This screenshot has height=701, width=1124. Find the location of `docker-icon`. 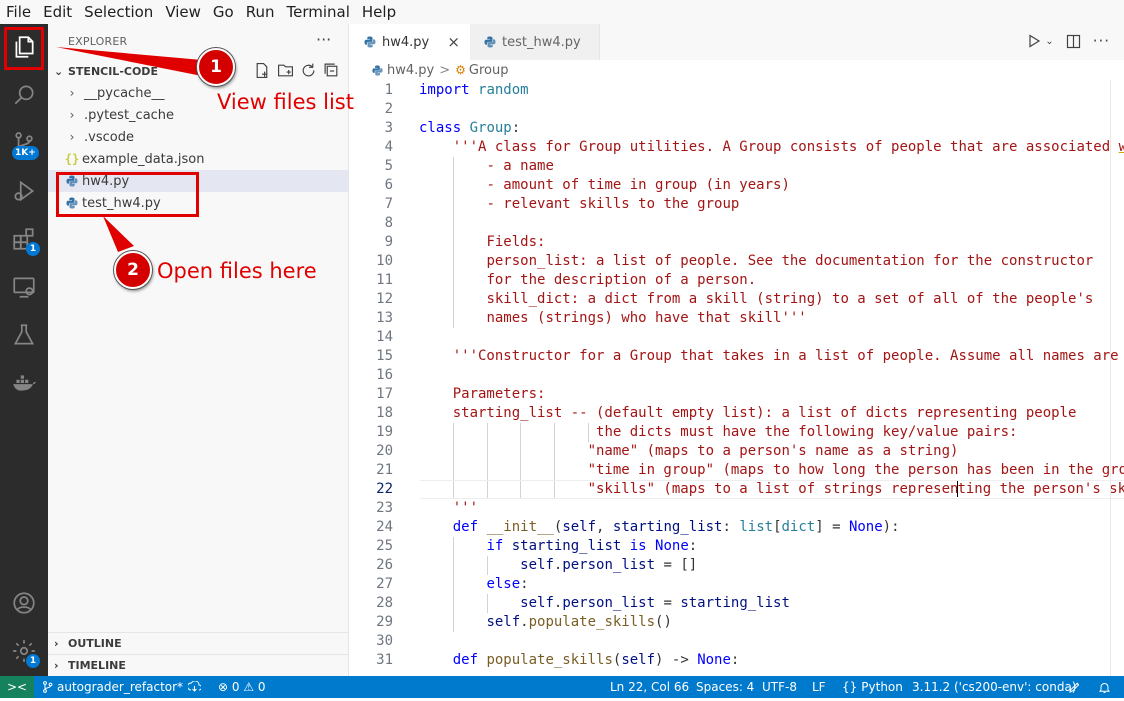

docker-icon is located at coordinates (24, 383).